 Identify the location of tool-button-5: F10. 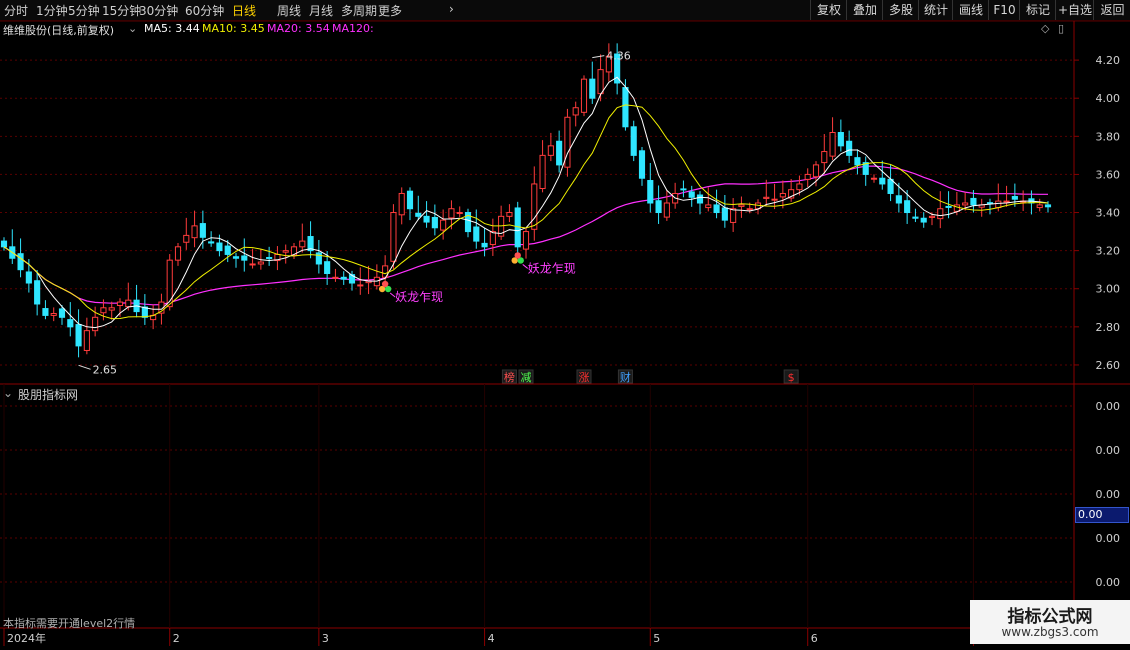
(1004, 10).